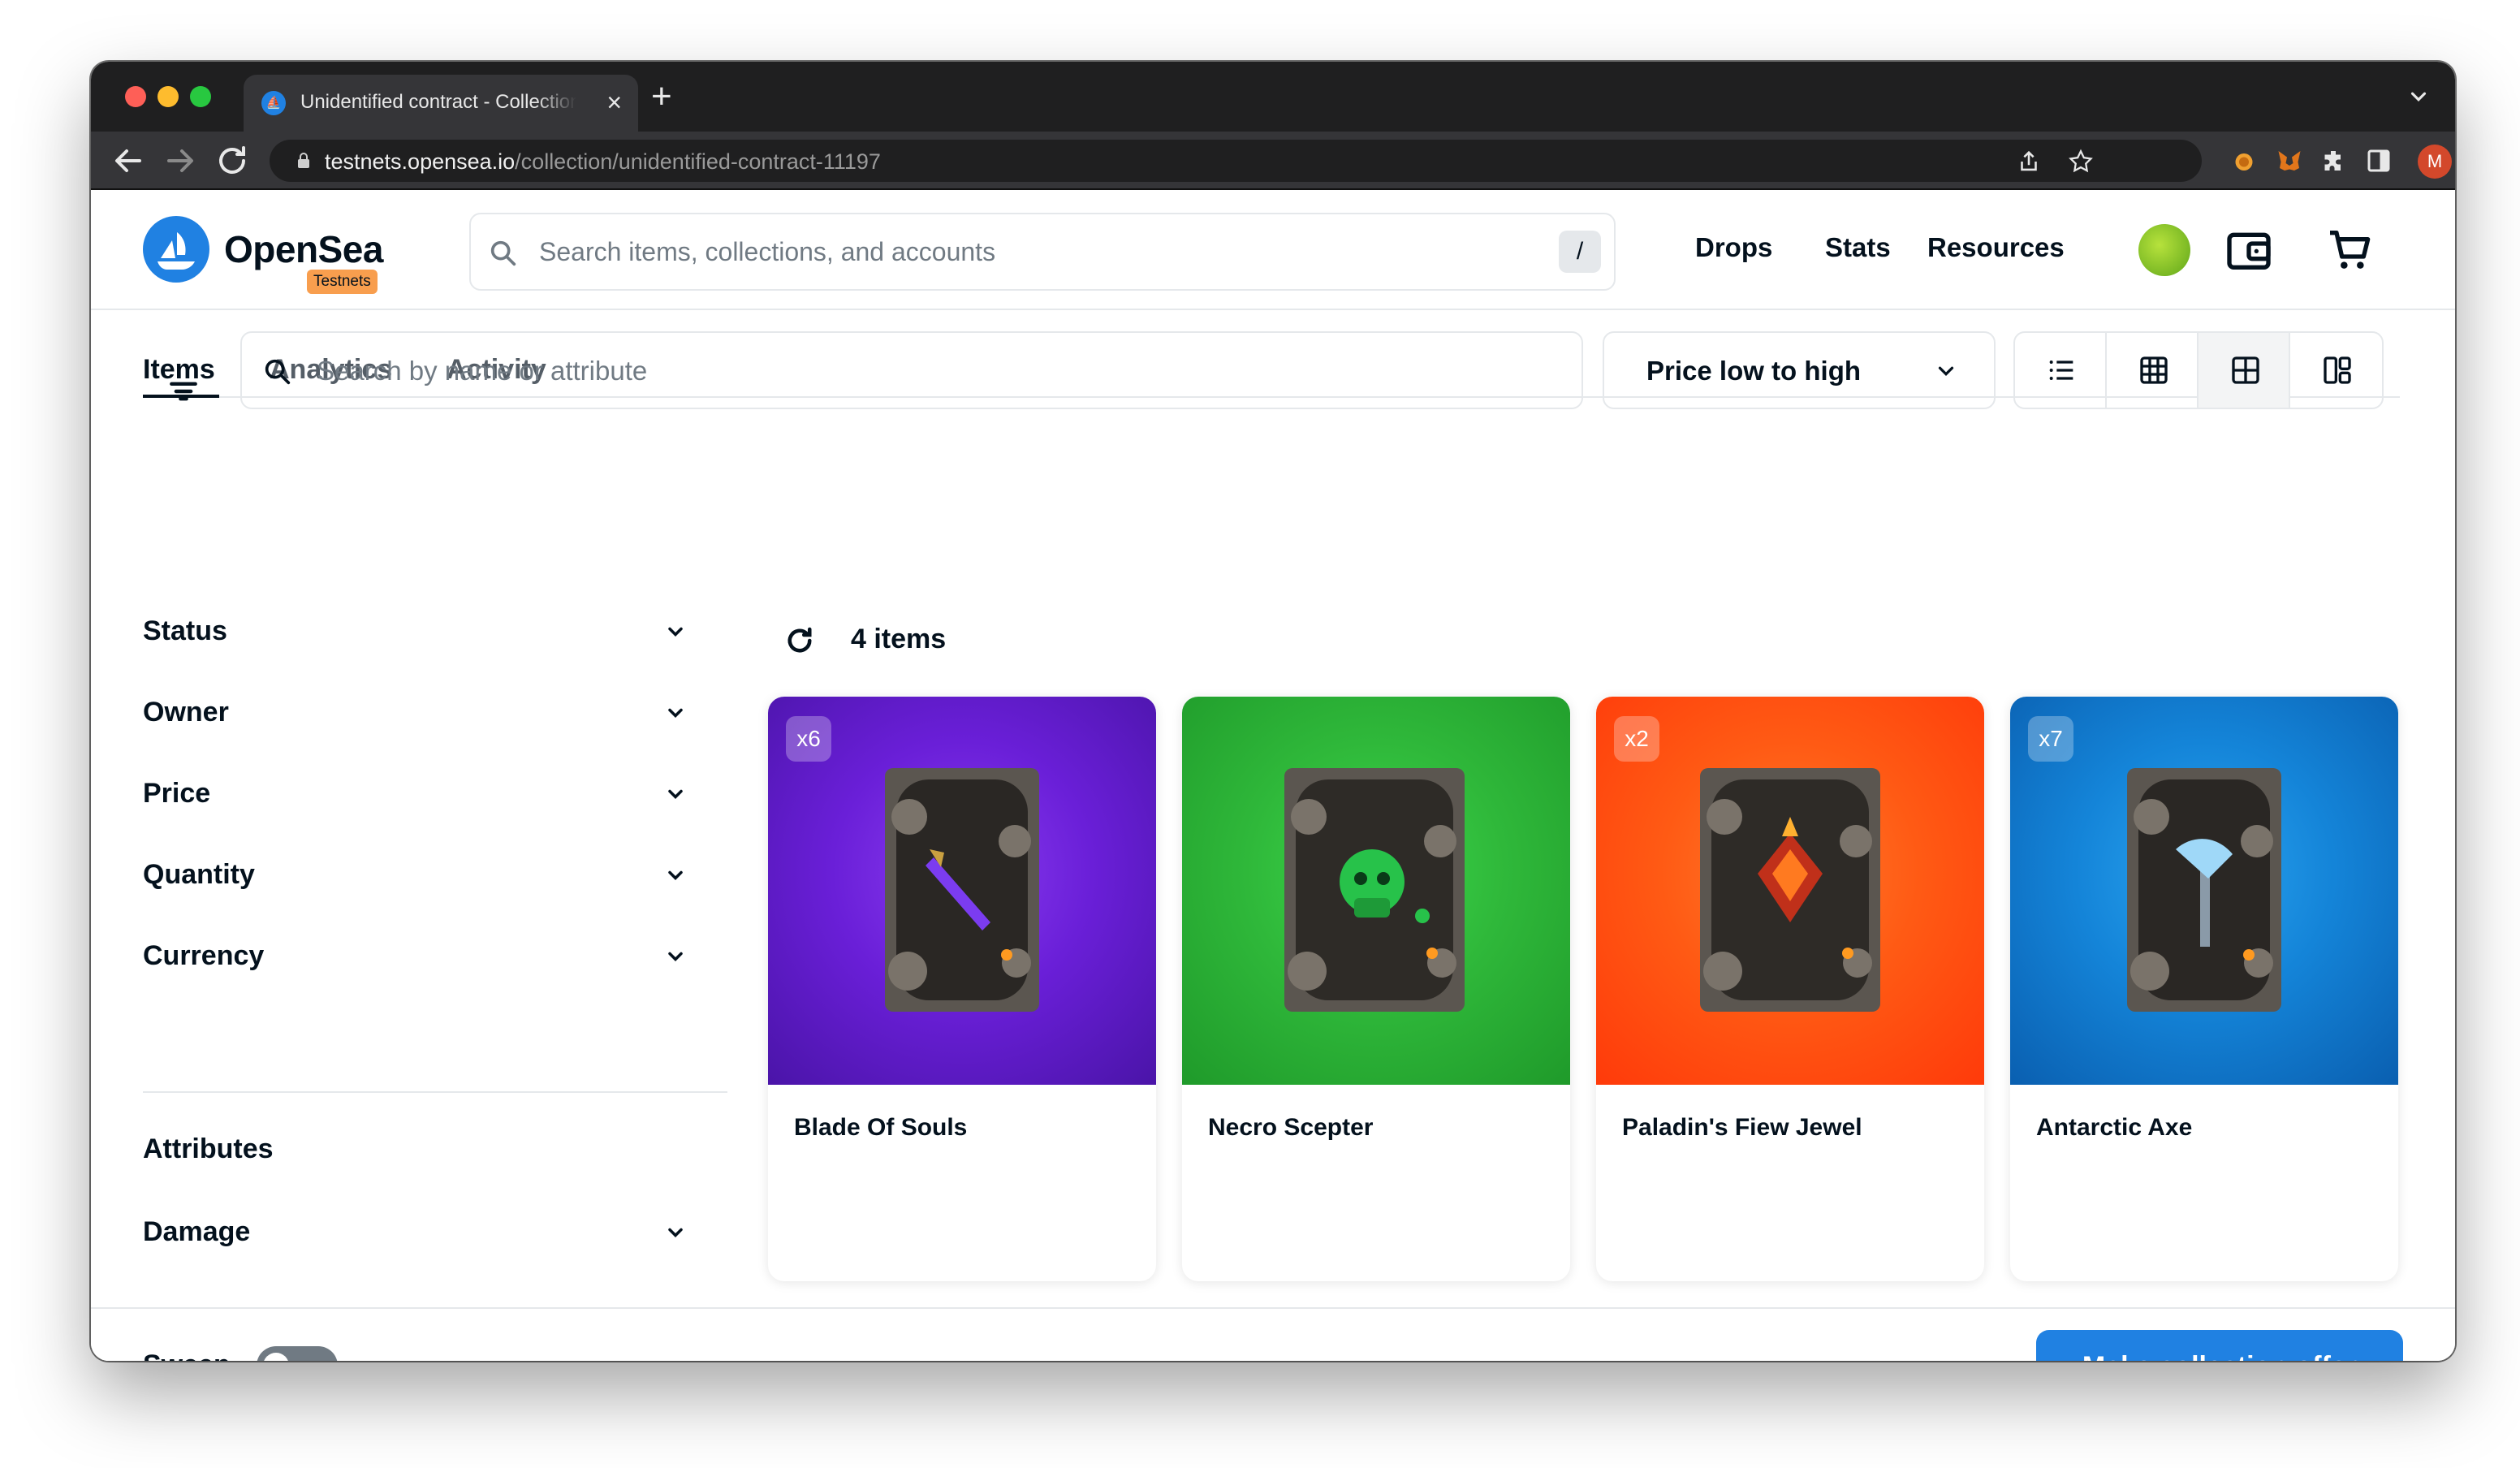  Describe the element at coordinates (419, 1232) in the screenshot. I see `facet-damage: Damage` at that location.